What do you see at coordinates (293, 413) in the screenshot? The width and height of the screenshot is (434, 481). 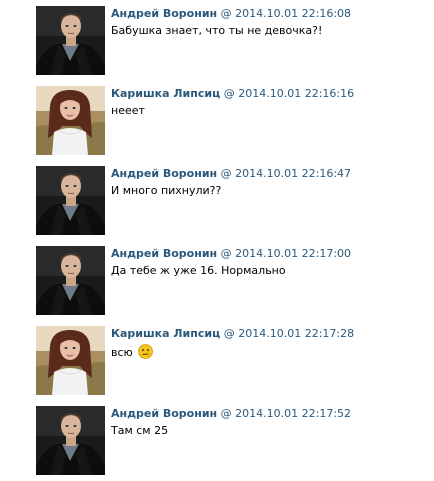 I see `timestamp: 2014.10.01 22:17:52` at bounding box center [293, 413].